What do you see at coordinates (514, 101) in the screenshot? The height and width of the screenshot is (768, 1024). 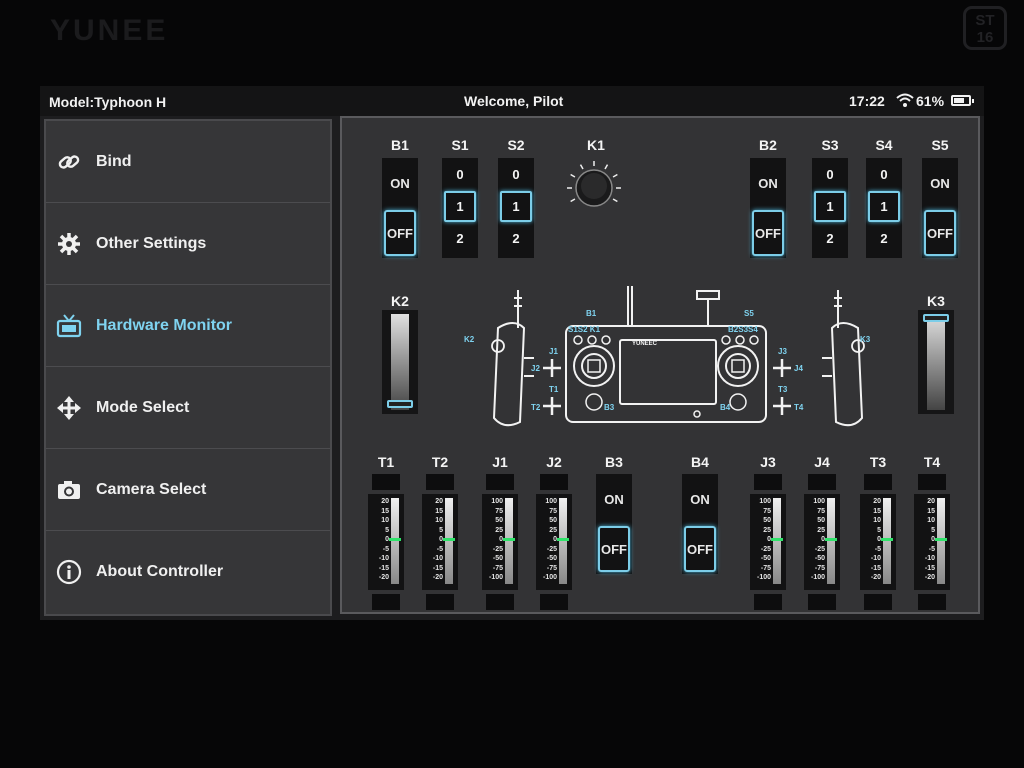 I see `welcome-text: Welcome, Pilot` at bounding box center [514, 101].